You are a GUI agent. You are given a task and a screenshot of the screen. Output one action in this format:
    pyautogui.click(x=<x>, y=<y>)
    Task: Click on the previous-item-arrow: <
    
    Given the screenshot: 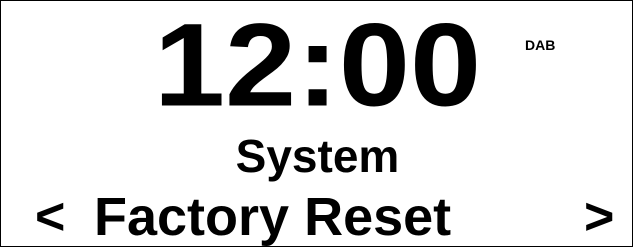 What is the action you would take?
    pyautogui.click(x=50, y=216)
    